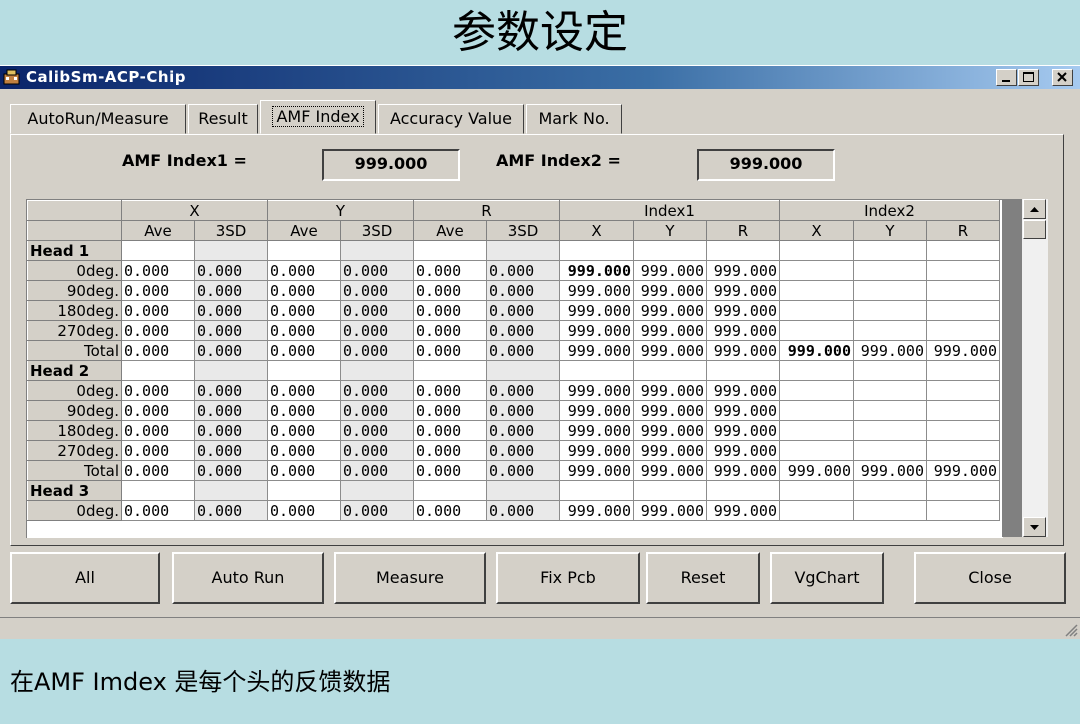  I want to click on auto-run-button: Auto Run, so click(248, 578).